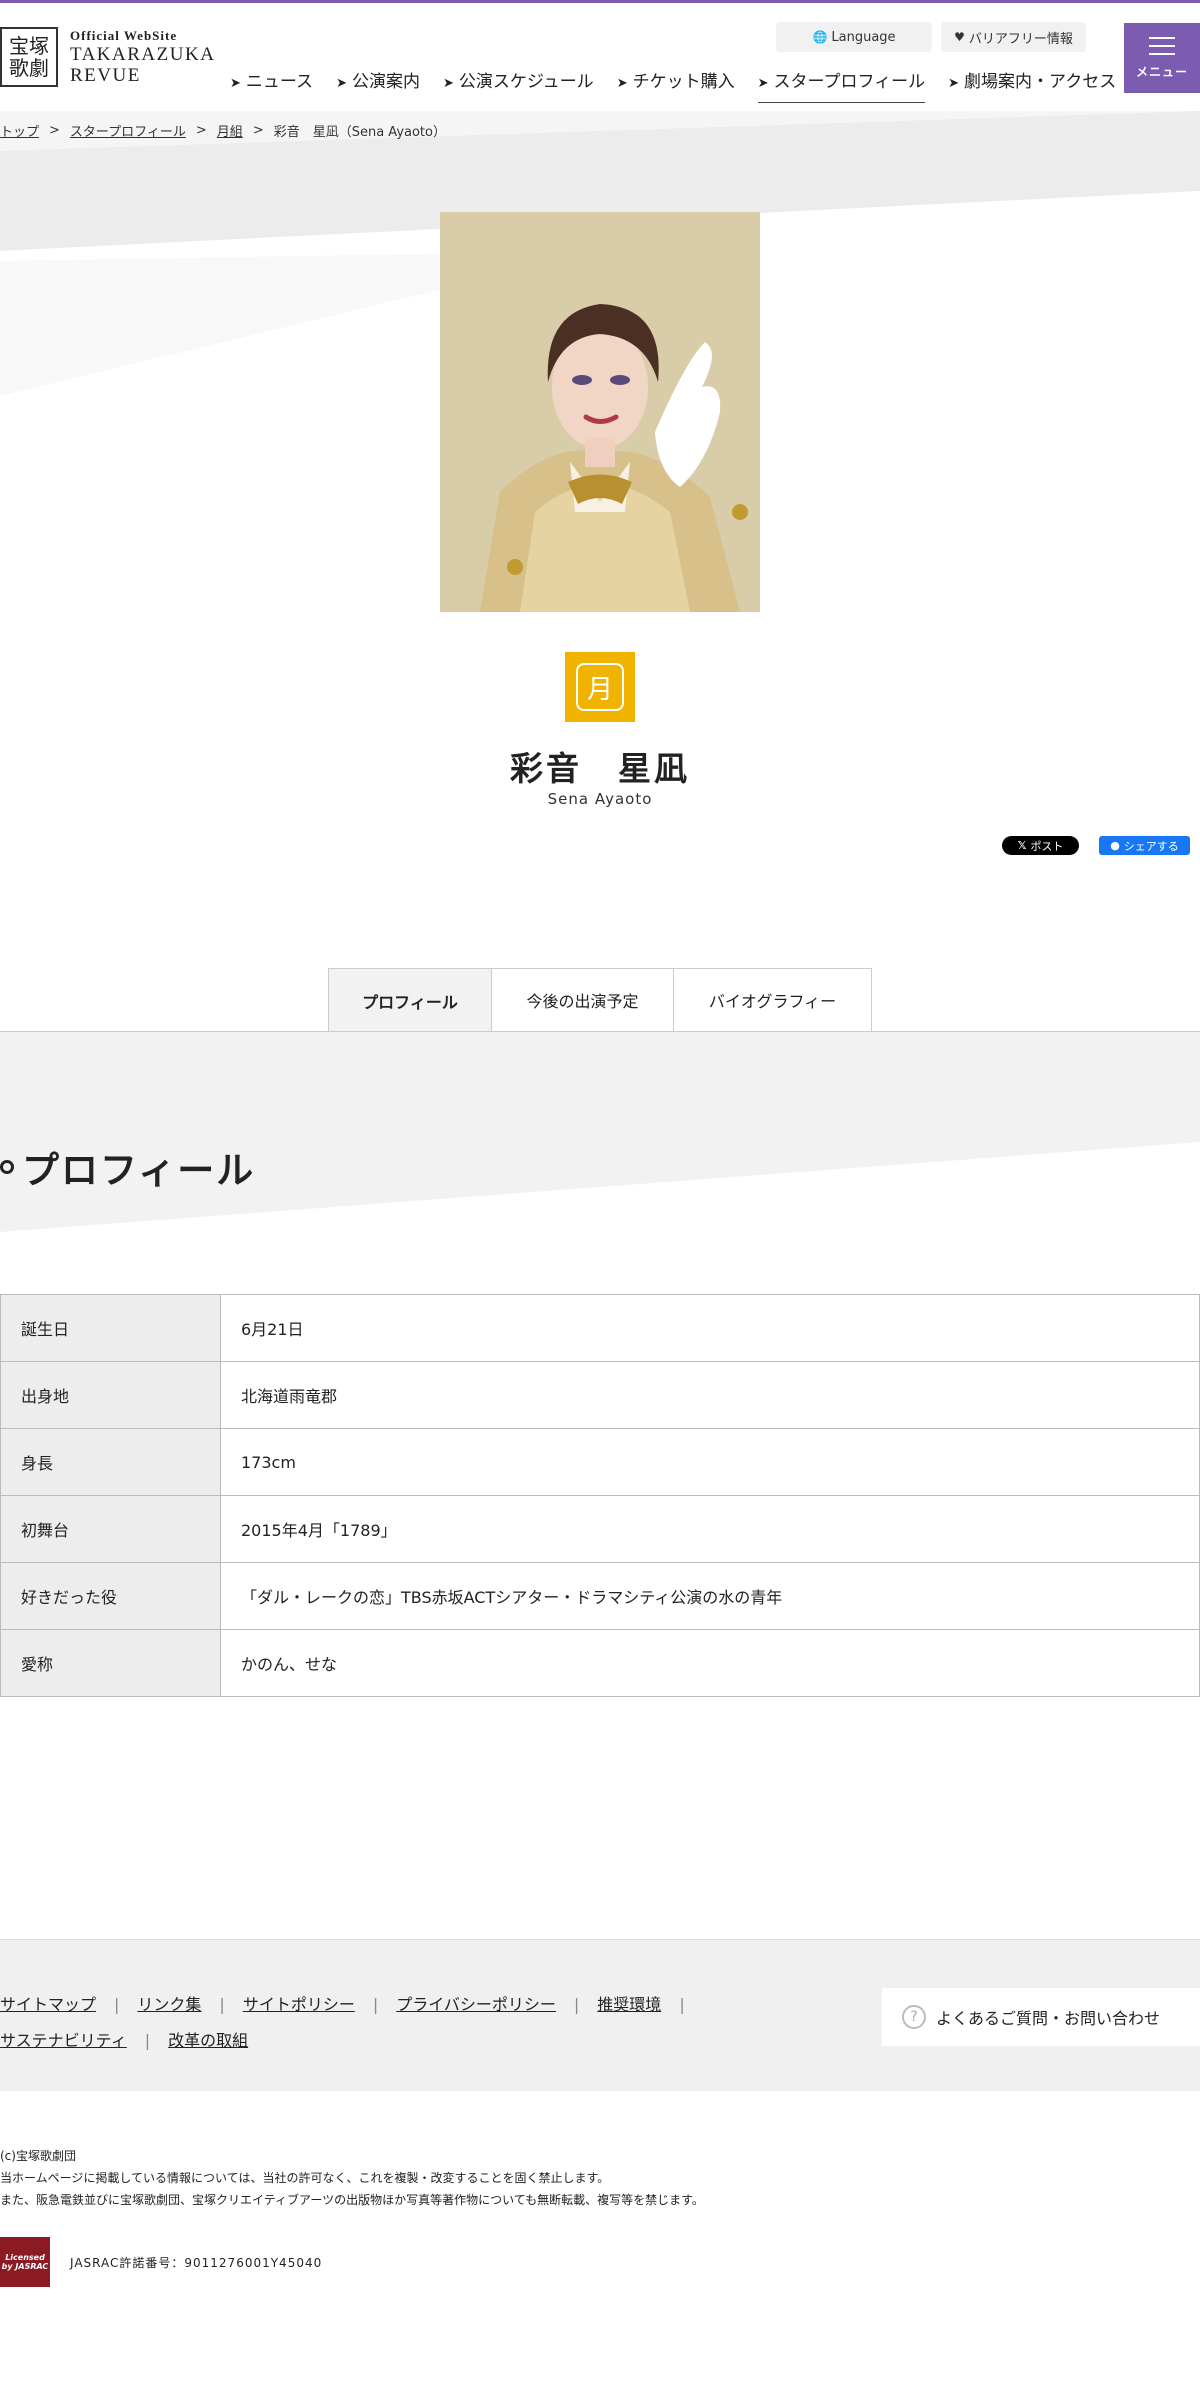  I want to click on table-row: 身長 173cm, so click(600, 1462).